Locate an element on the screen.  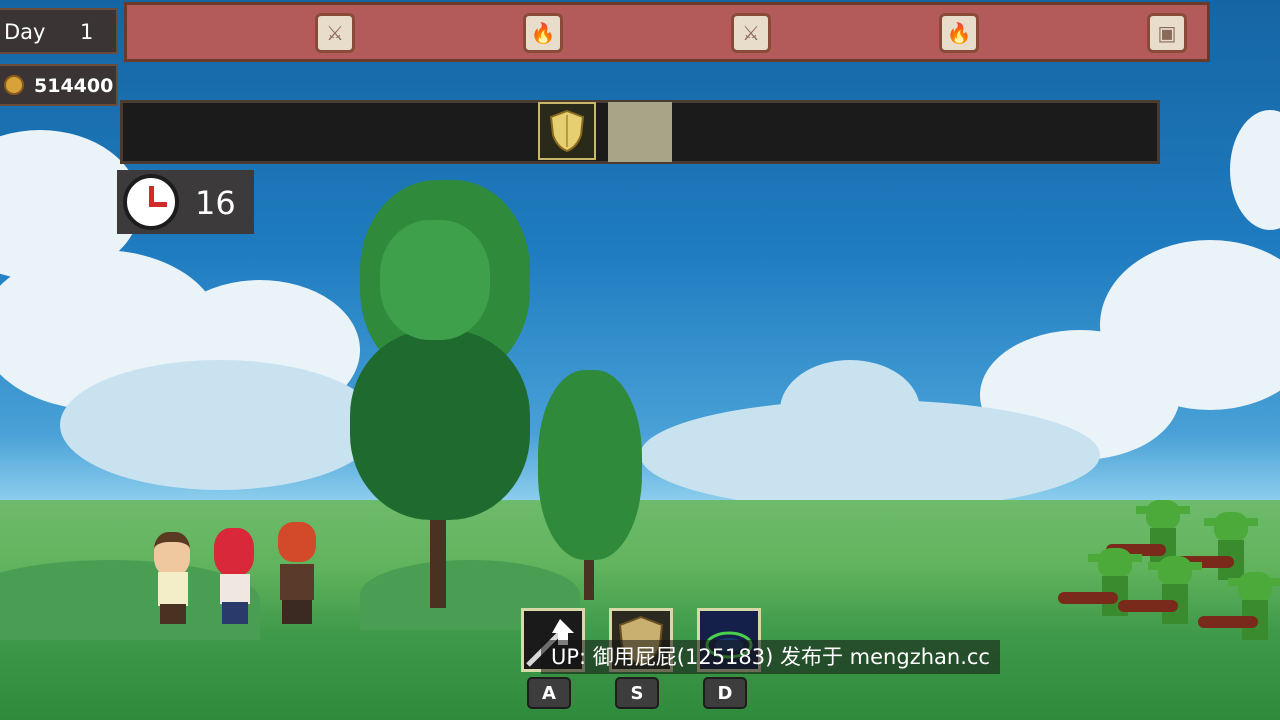
day-number: 1 is located at coordinates (87, 32).